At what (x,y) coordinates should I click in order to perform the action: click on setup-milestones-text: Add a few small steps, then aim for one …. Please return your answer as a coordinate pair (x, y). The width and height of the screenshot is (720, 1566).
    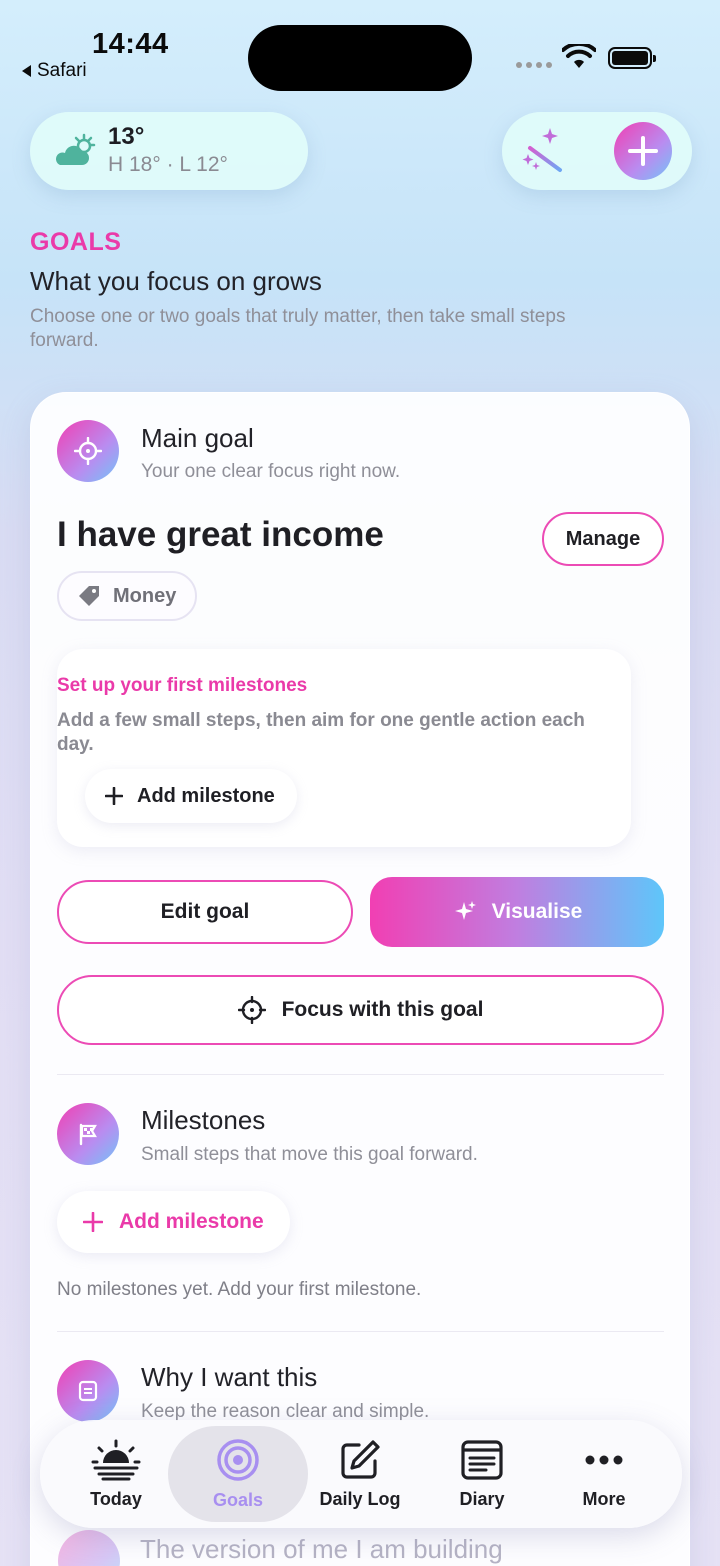
    Looking at the image, I should click on (321, 732).